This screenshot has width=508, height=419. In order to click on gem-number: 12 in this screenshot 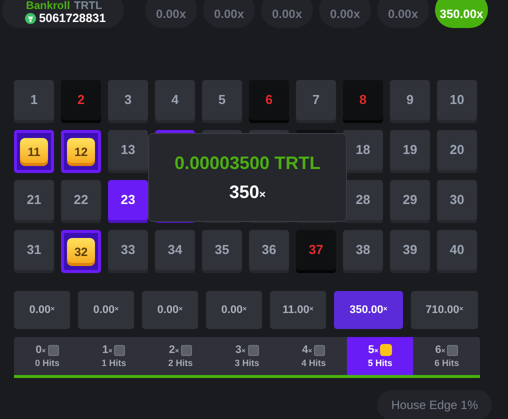, I will do `click(81, 152)`.